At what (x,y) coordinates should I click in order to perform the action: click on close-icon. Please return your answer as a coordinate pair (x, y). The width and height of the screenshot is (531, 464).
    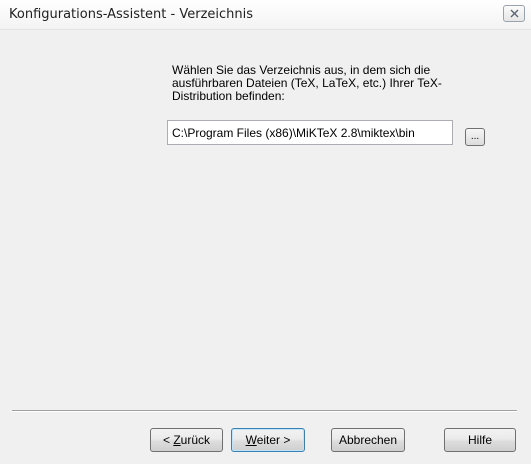
    Looking at the image, I should click on (514, 13).